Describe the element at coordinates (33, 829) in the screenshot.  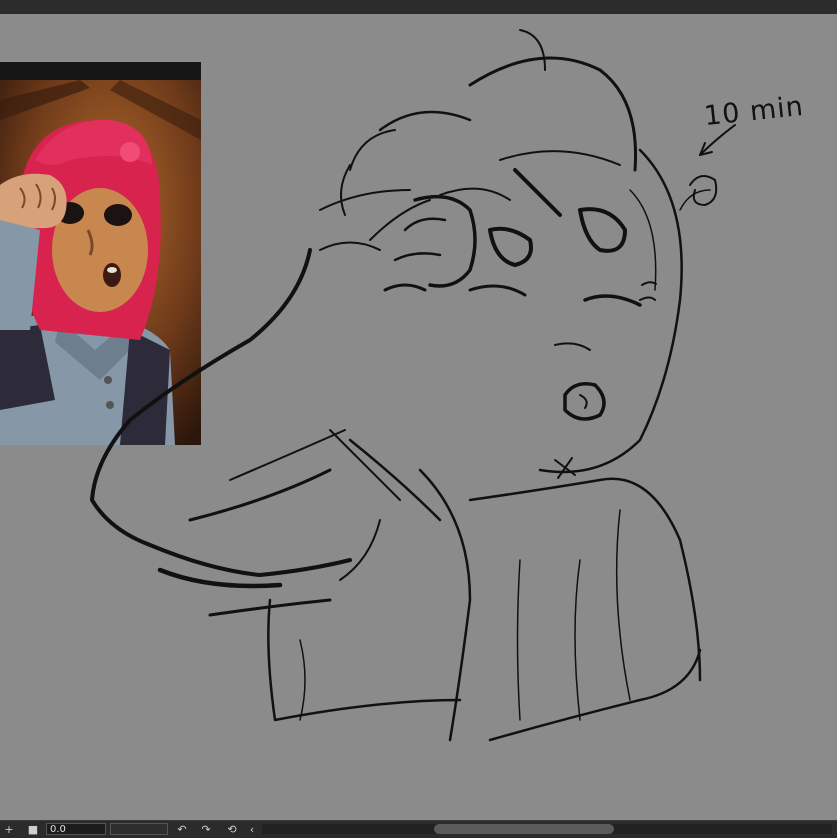
I see `square-icon: ■` at that location.